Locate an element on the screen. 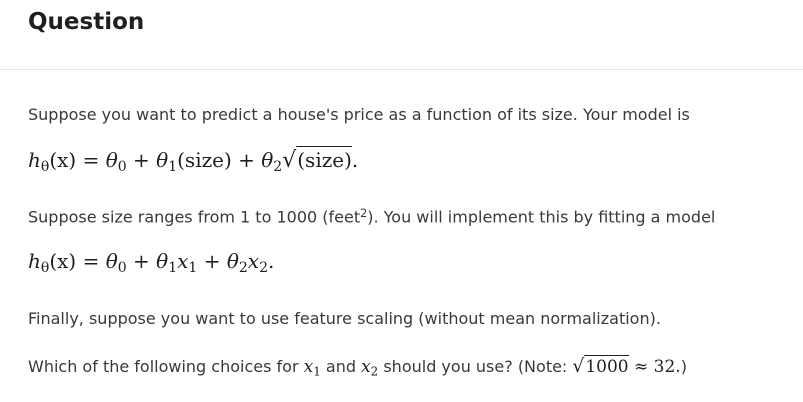  eq2-h: h is located at coordinates (34, 261).